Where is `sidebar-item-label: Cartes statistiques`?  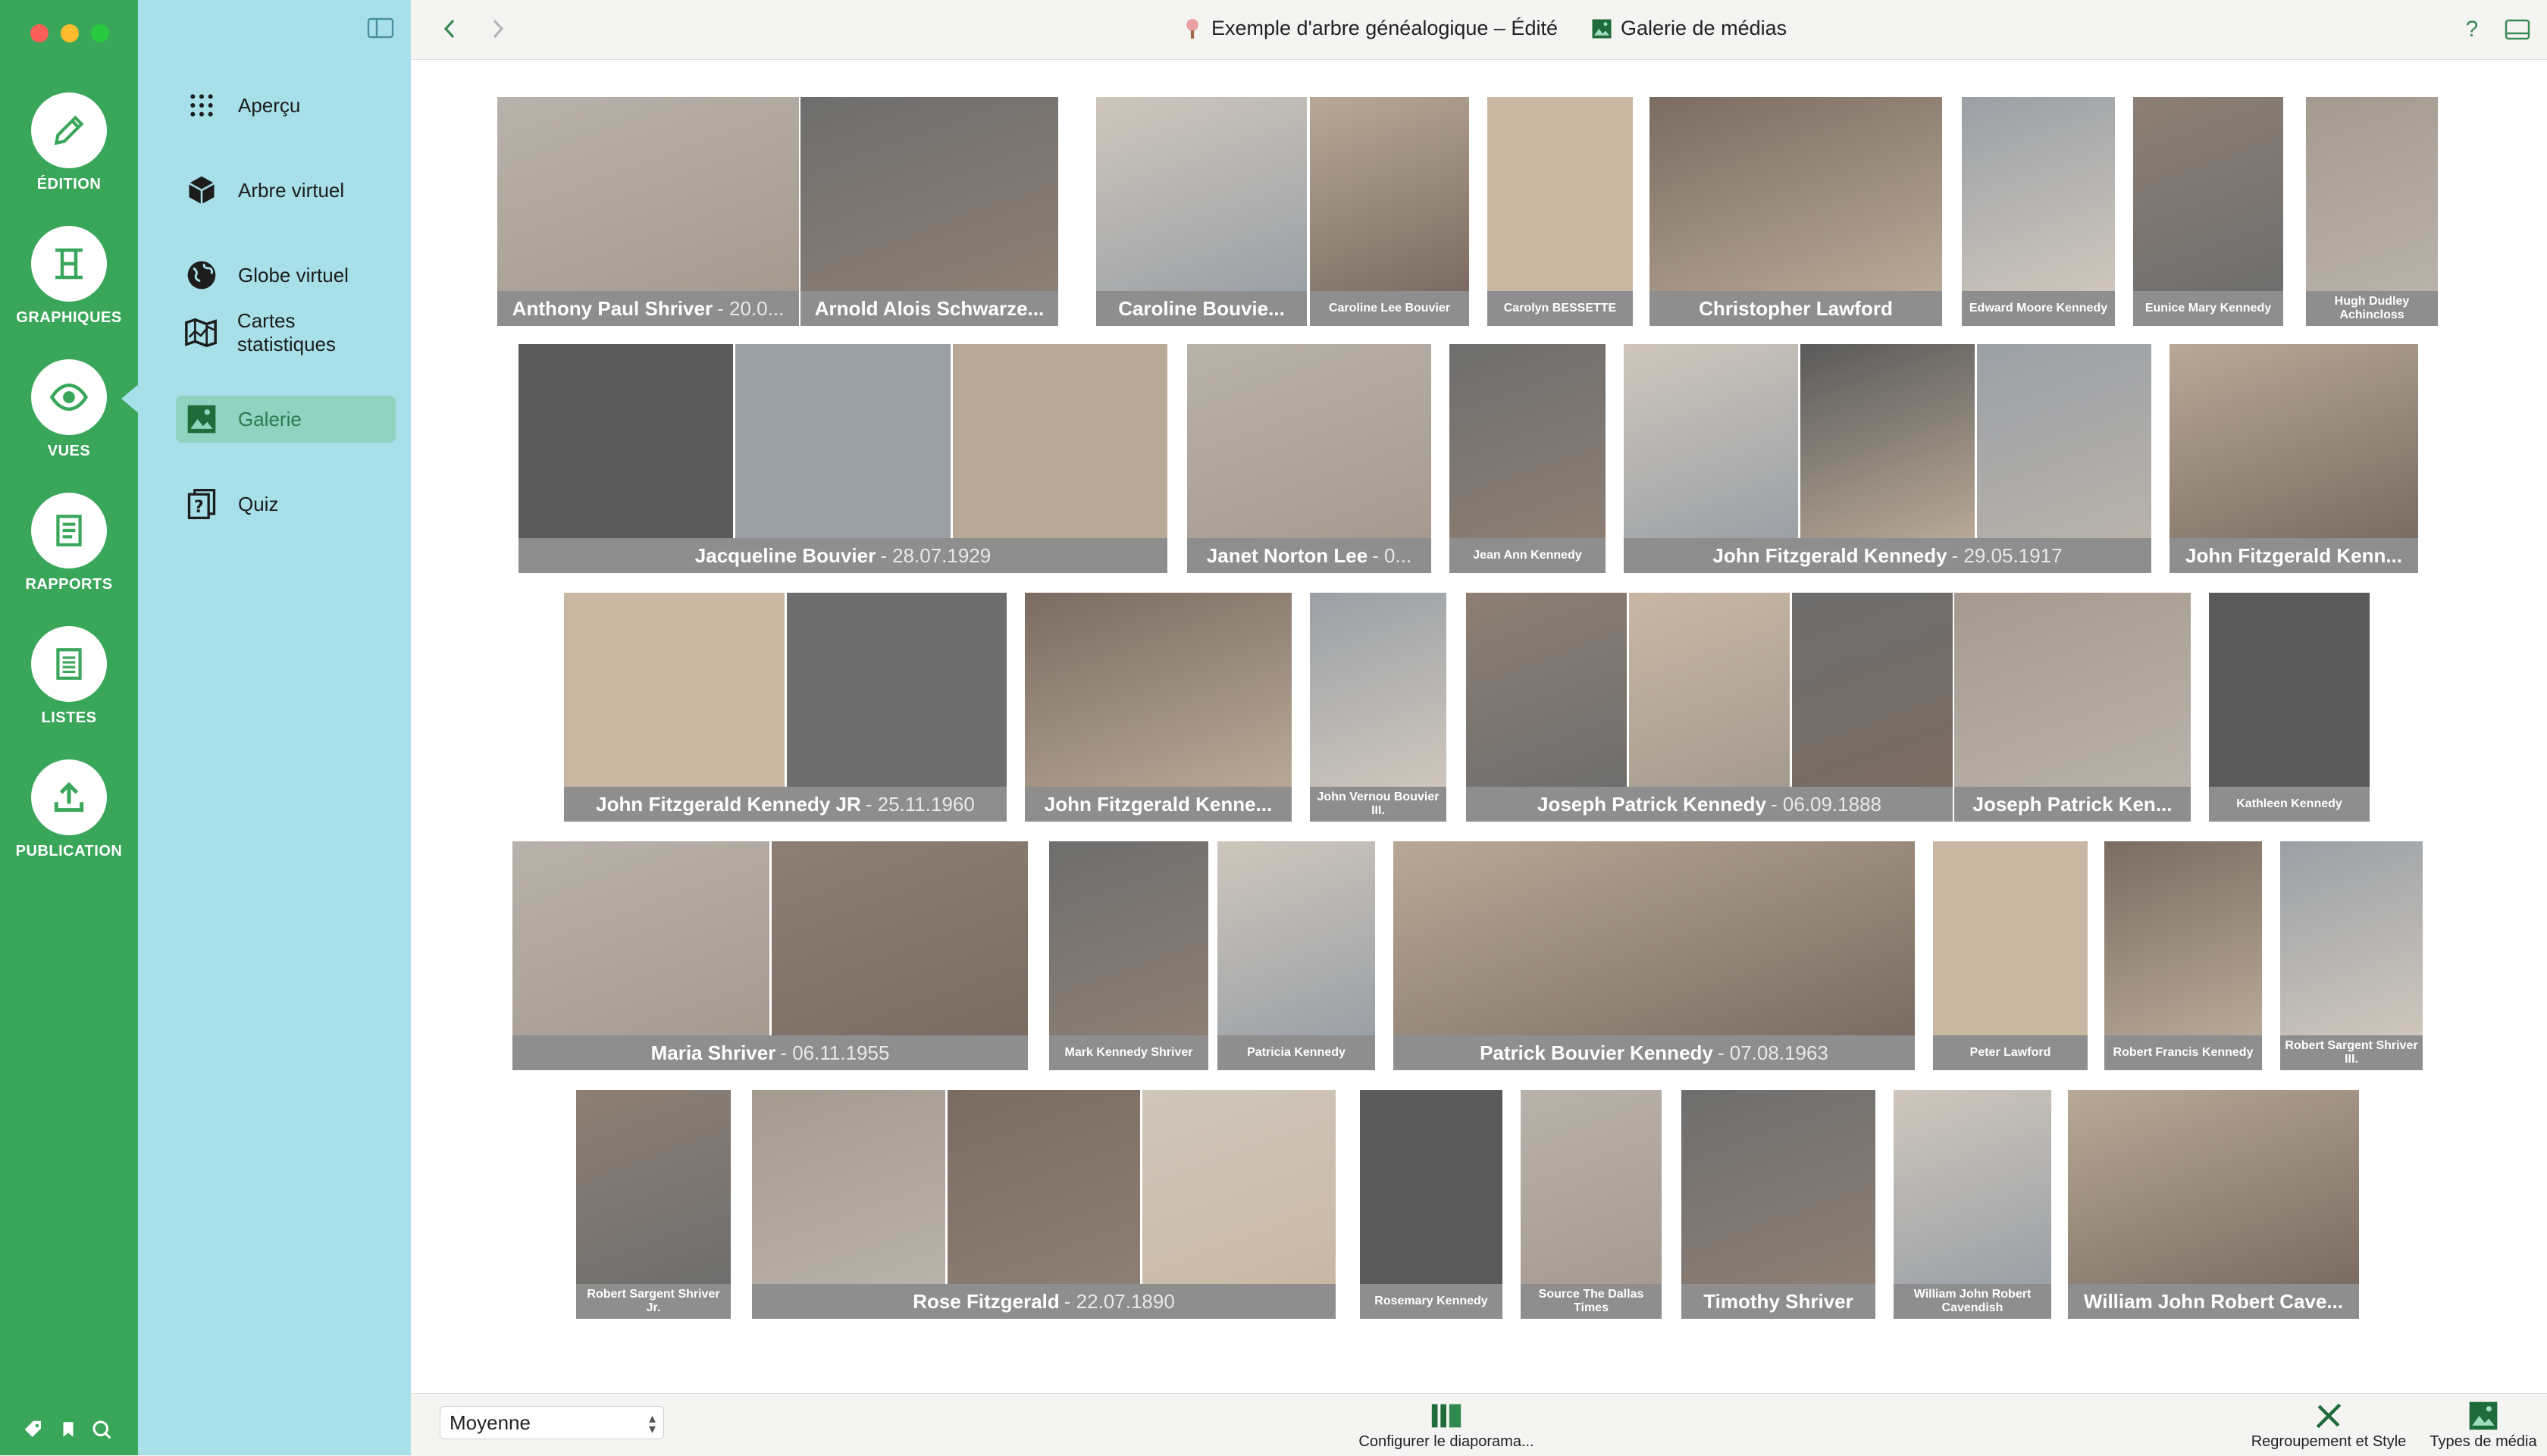 sidebar-item-label: Cartes statistiques is located at coordinates (286, 332).